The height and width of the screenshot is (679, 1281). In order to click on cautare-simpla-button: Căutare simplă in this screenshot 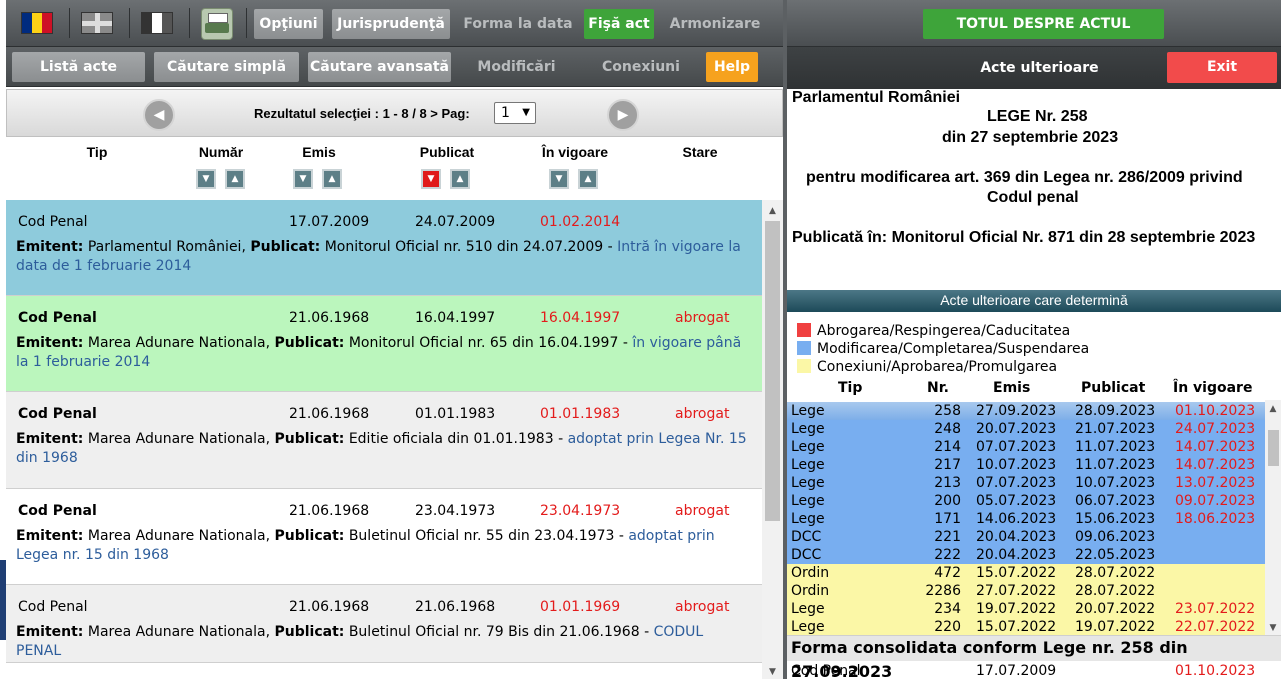, I will do `click(226, 67)`.